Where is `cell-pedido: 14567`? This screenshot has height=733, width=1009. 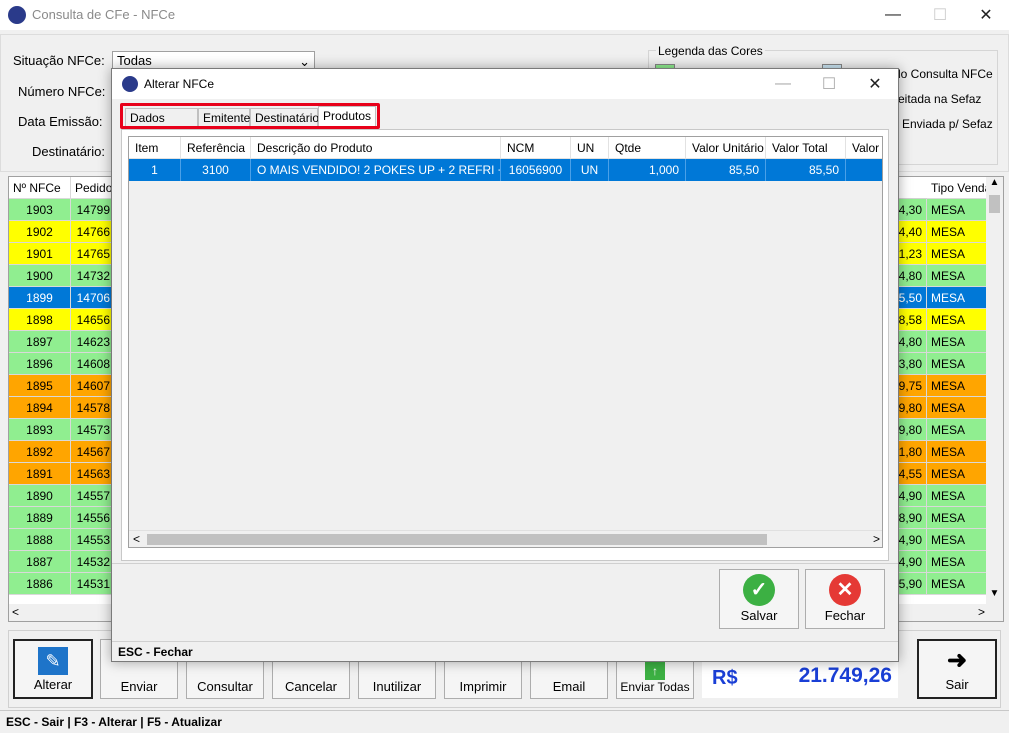
cell-pedido: 14567 is located at coordinates (93, 452).